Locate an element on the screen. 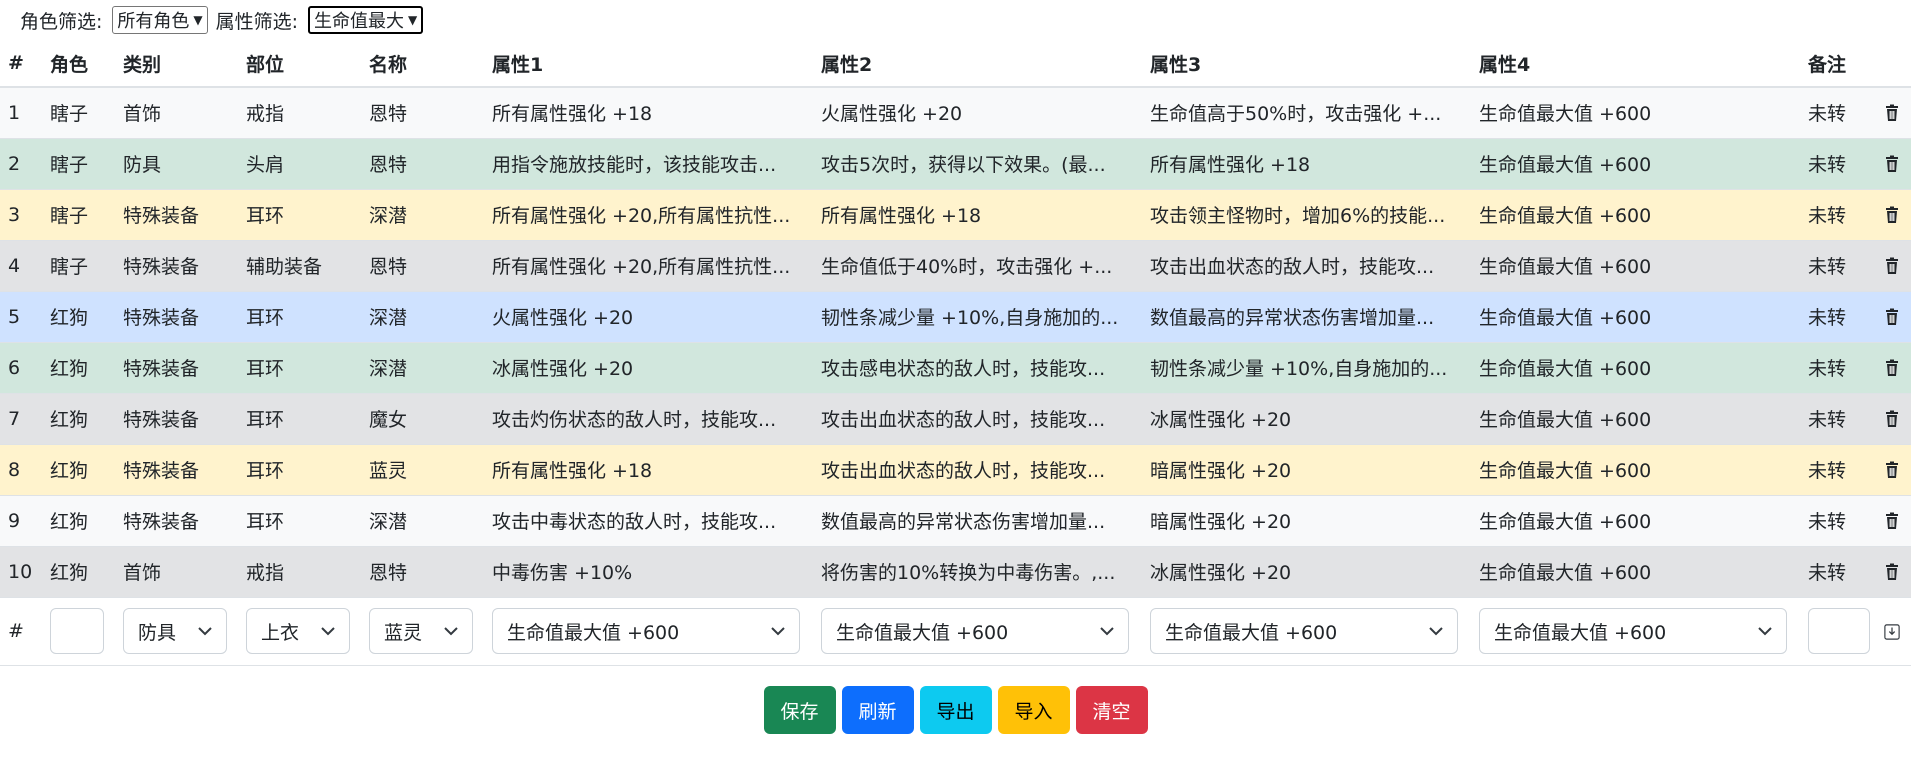 The width and height of the screenshot is (1911, 760). slot-select: 上衣 is located at coordinates (298, 631).